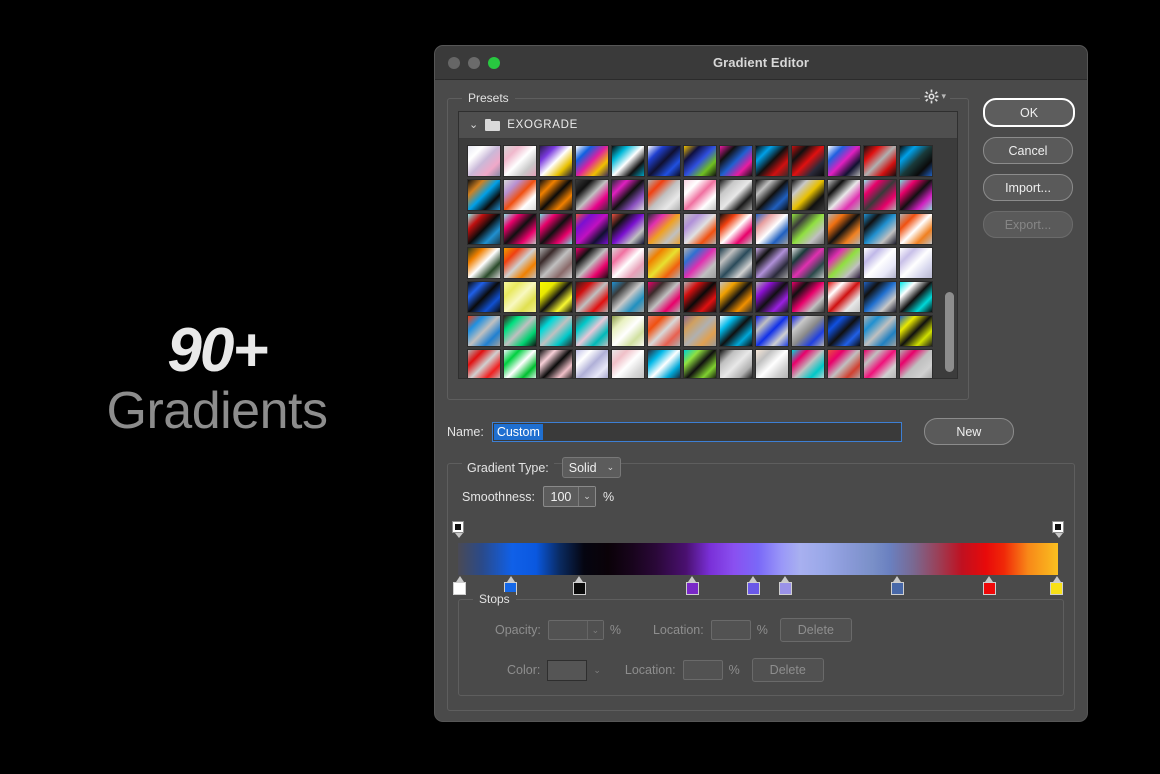 The height and width of the screenshot is (774, 1160). I want to click on cancel-button: Cancel, so click(1028, 150).